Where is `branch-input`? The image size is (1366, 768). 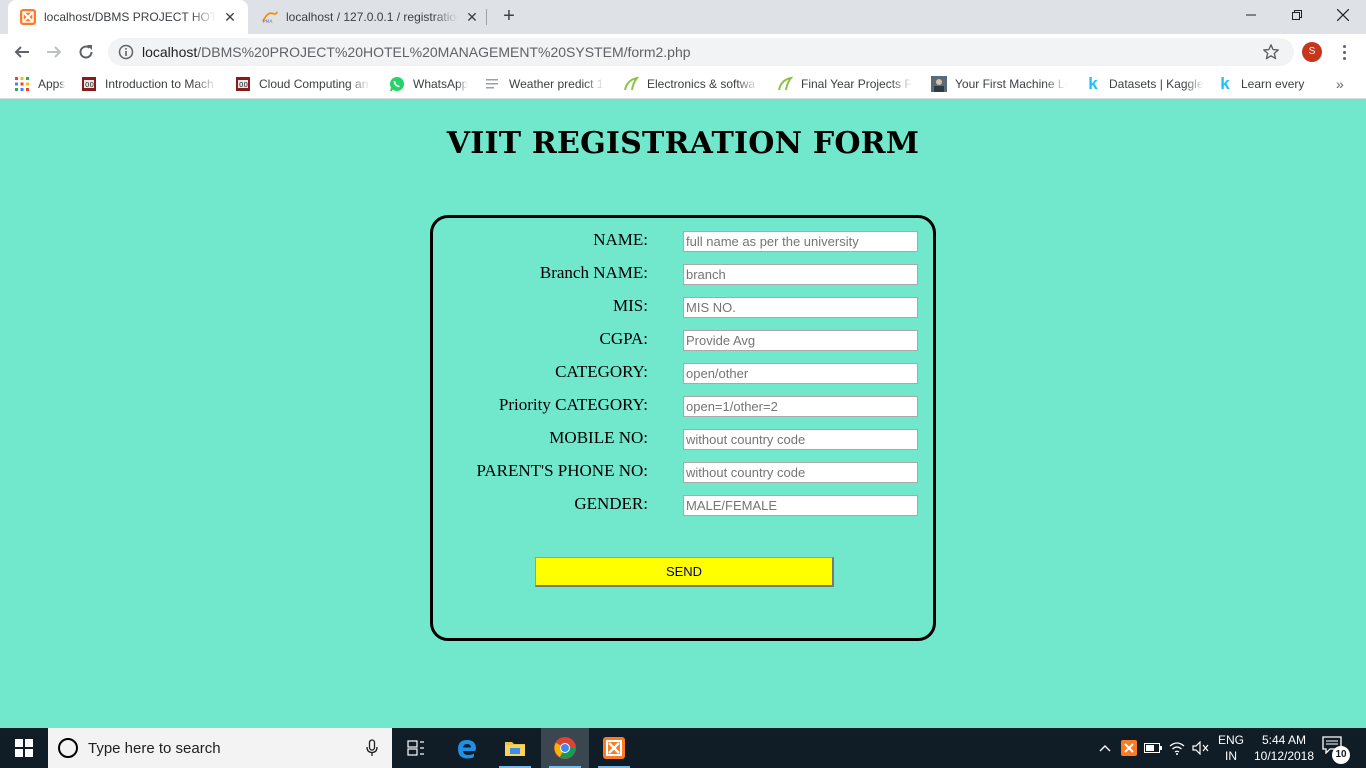
branch-input is located at coordinates (800, 274).